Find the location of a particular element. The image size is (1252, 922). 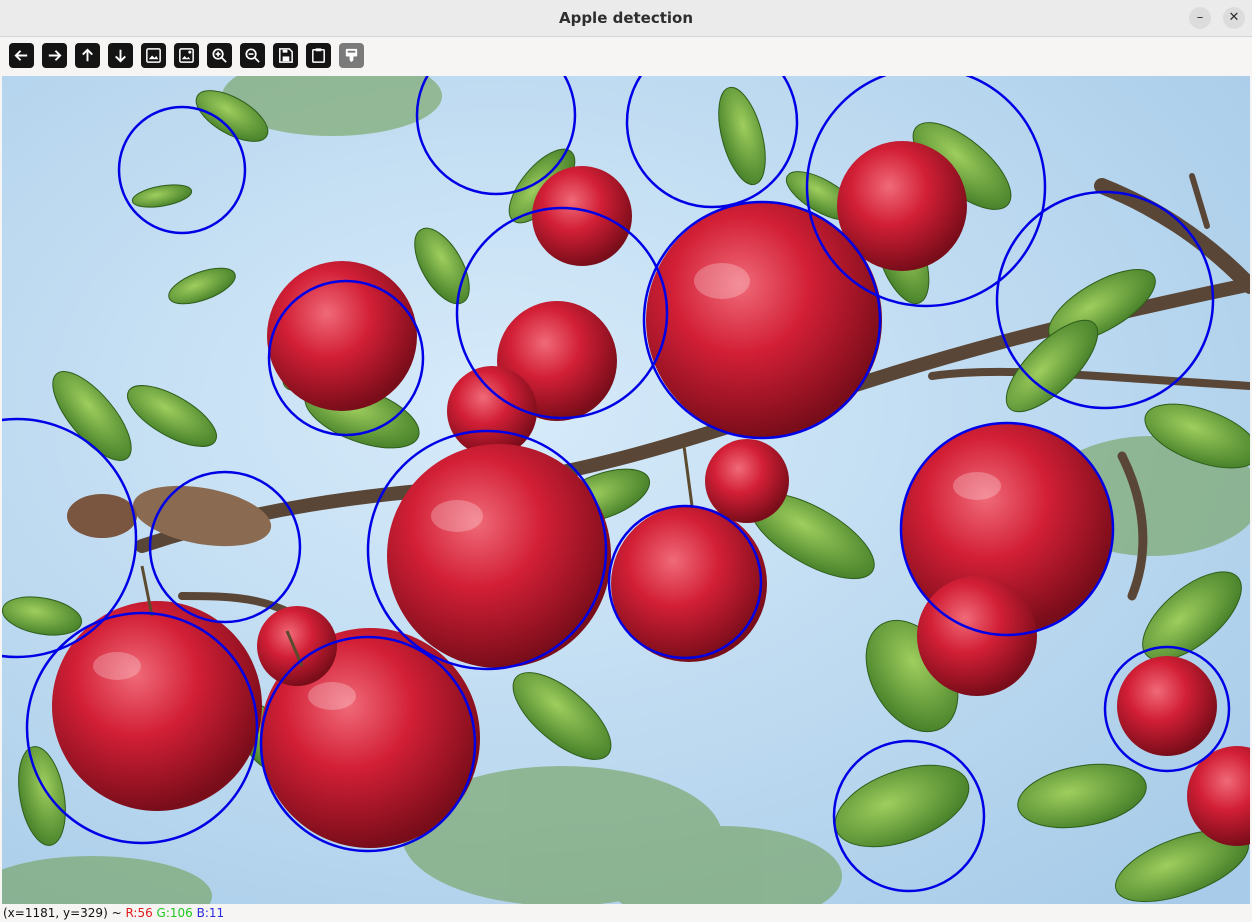

title-bar: Apple detection – ✕ is located at coordinates (626, 18).